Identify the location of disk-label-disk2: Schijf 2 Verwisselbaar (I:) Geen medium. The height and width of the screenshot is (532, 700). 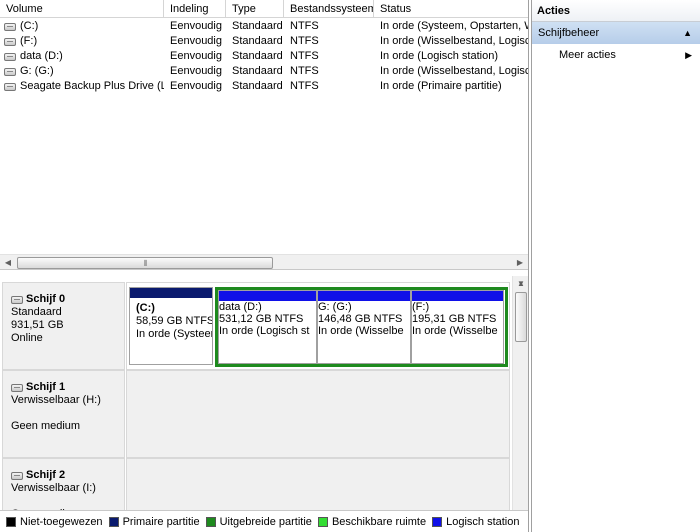
(63, 484).